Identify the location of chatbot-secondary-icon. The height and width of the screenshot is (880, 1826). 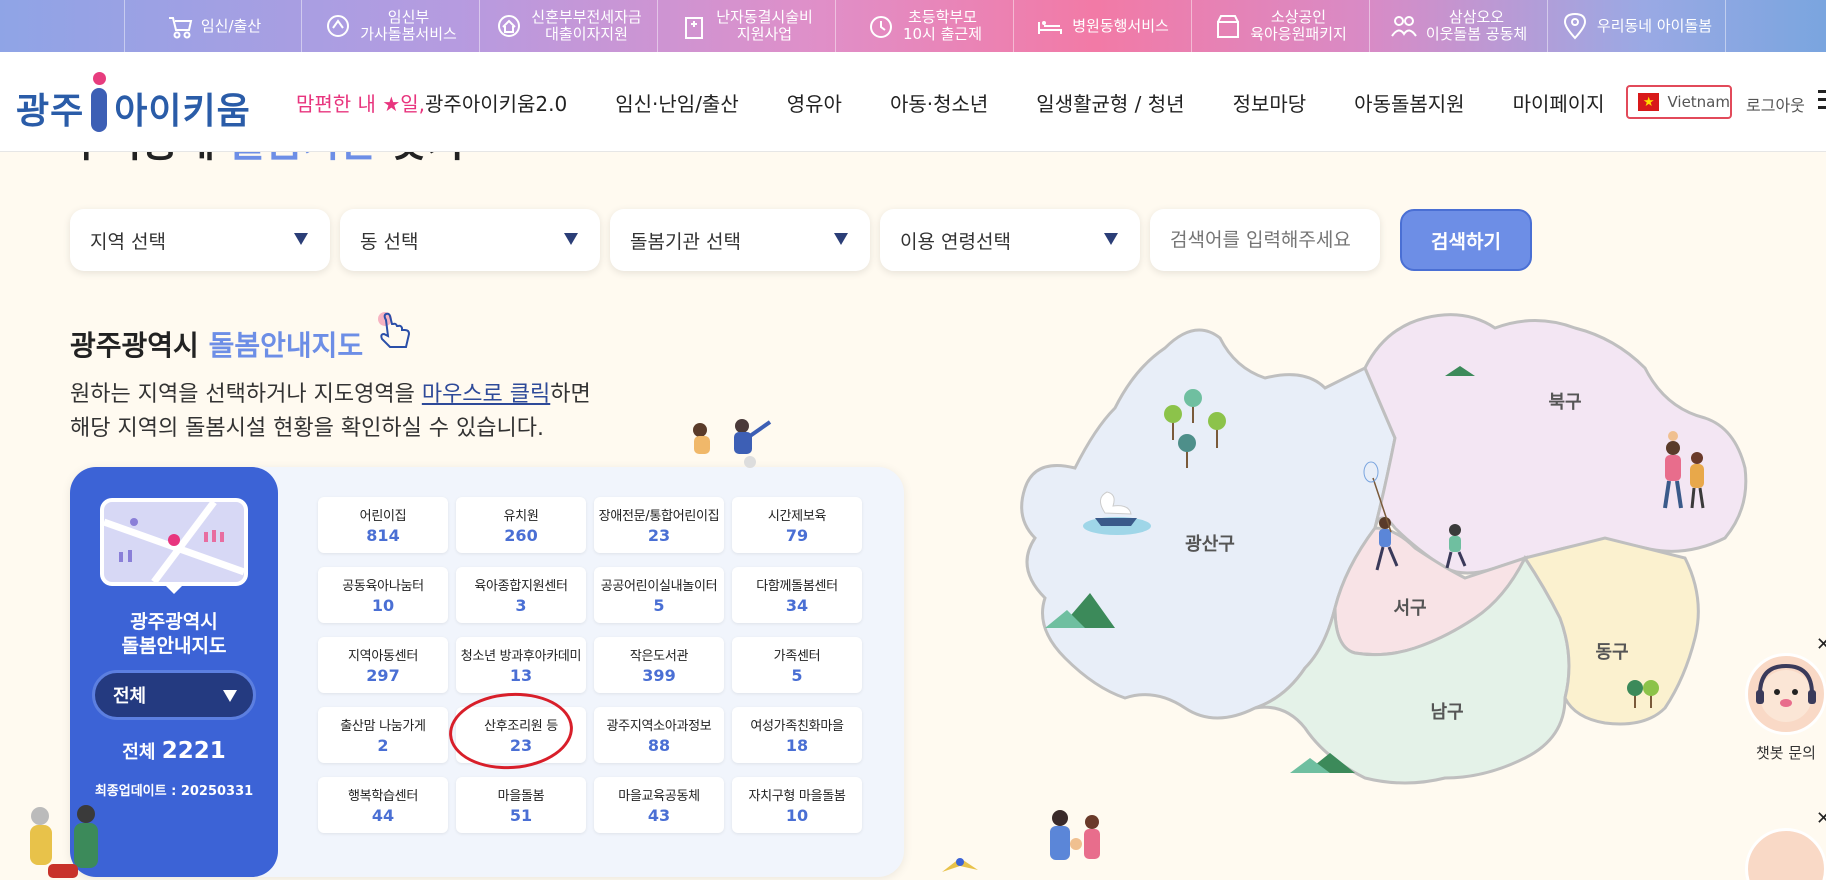
(1785, 854).